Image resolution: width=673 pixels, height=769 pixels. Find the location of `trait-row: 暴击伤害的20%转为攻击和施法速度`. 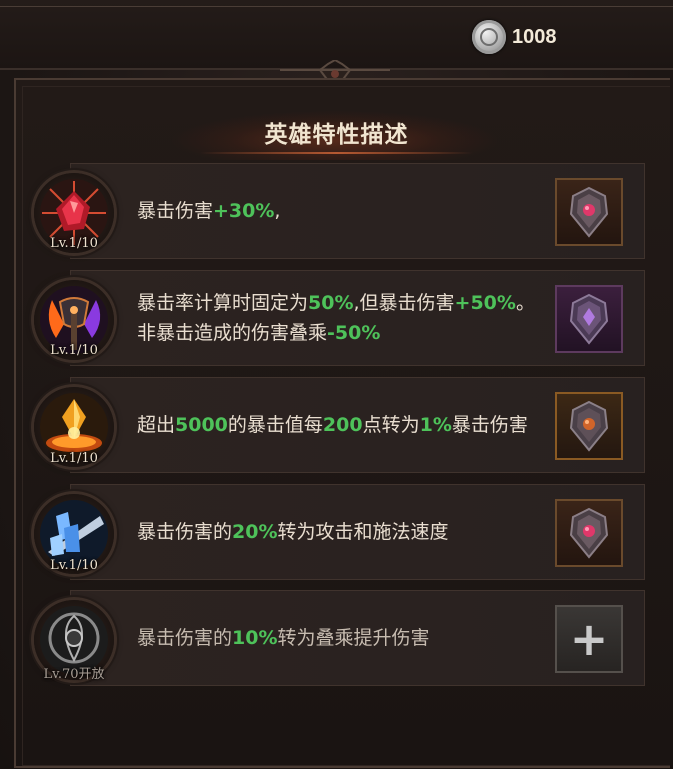

trait-row: 暴击伤害的20%转为攻击和施法速度 is located at coordinates (357, 532).